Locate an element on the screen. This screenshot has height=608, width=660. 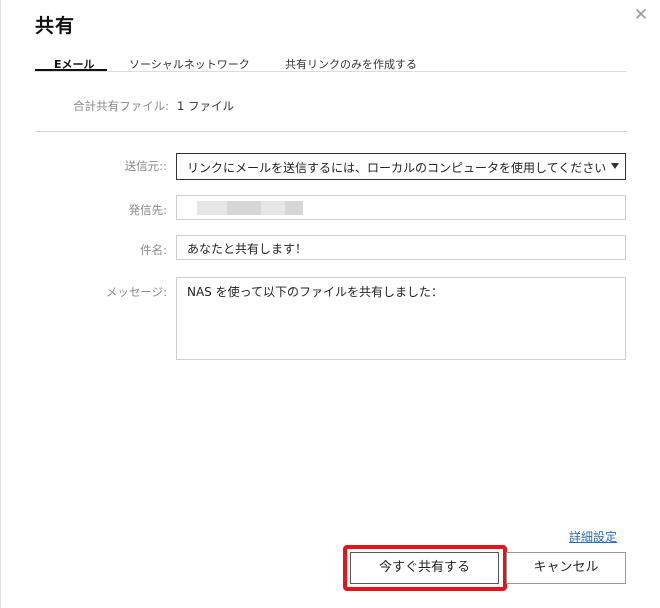
subject-label: 件名: is located at coordinates (153, 250).